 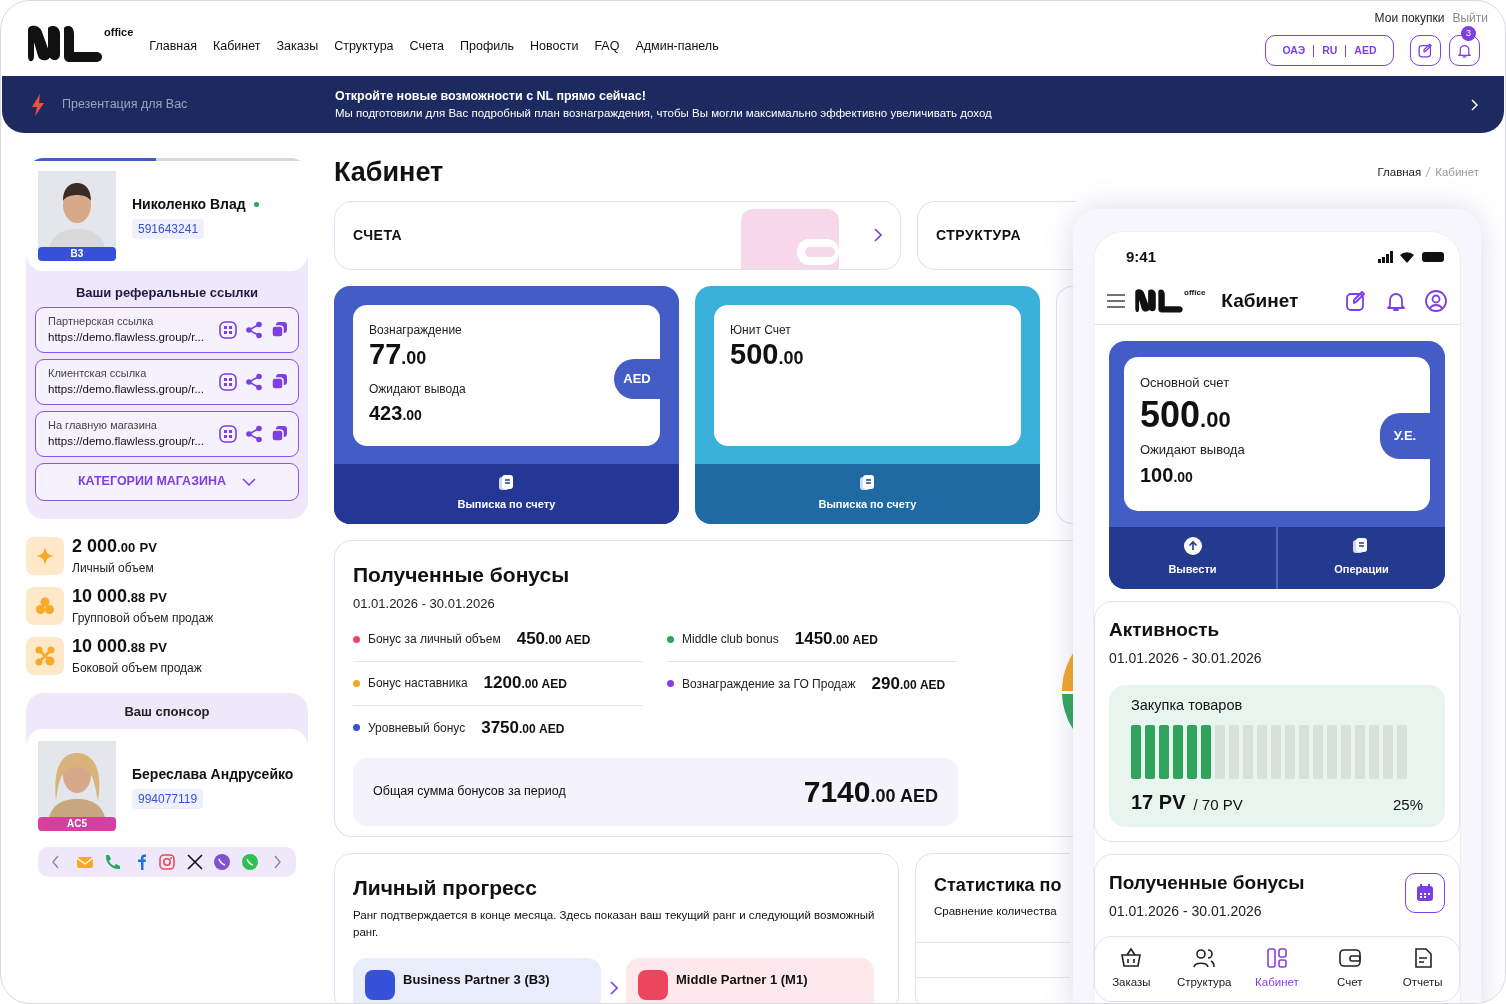 I want to click on bonus-amount: 1200.00 AED, so click(x=525, y=683).